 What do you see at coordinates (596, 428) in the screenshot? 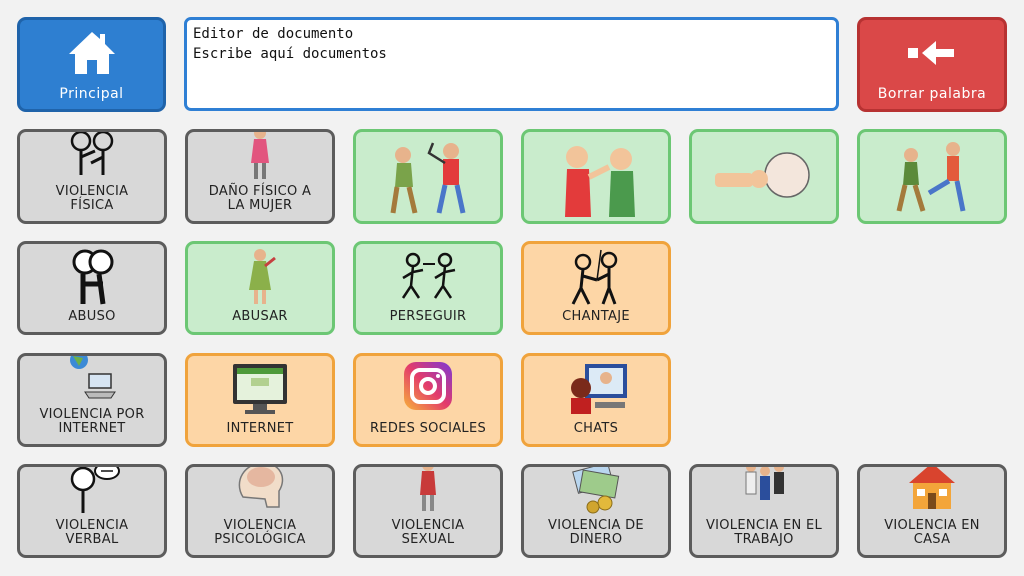
I see `tile-label: CHATS` at bounding box center [596, 428].